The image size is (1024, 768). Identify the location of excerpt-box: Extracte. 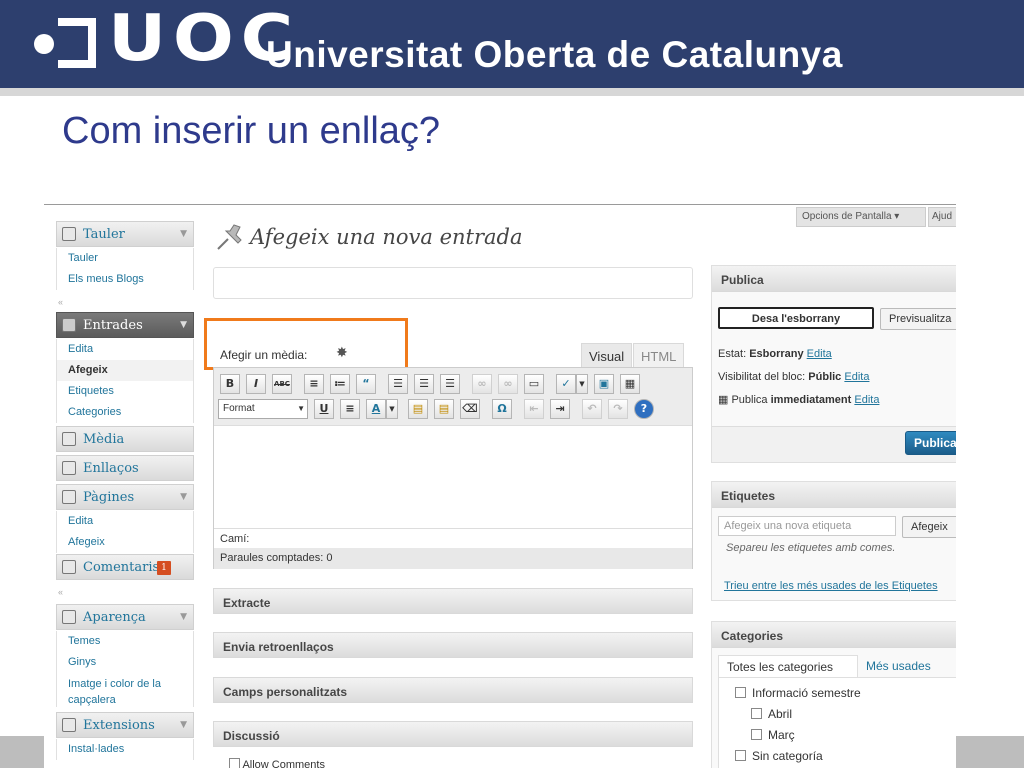
(453, 601).